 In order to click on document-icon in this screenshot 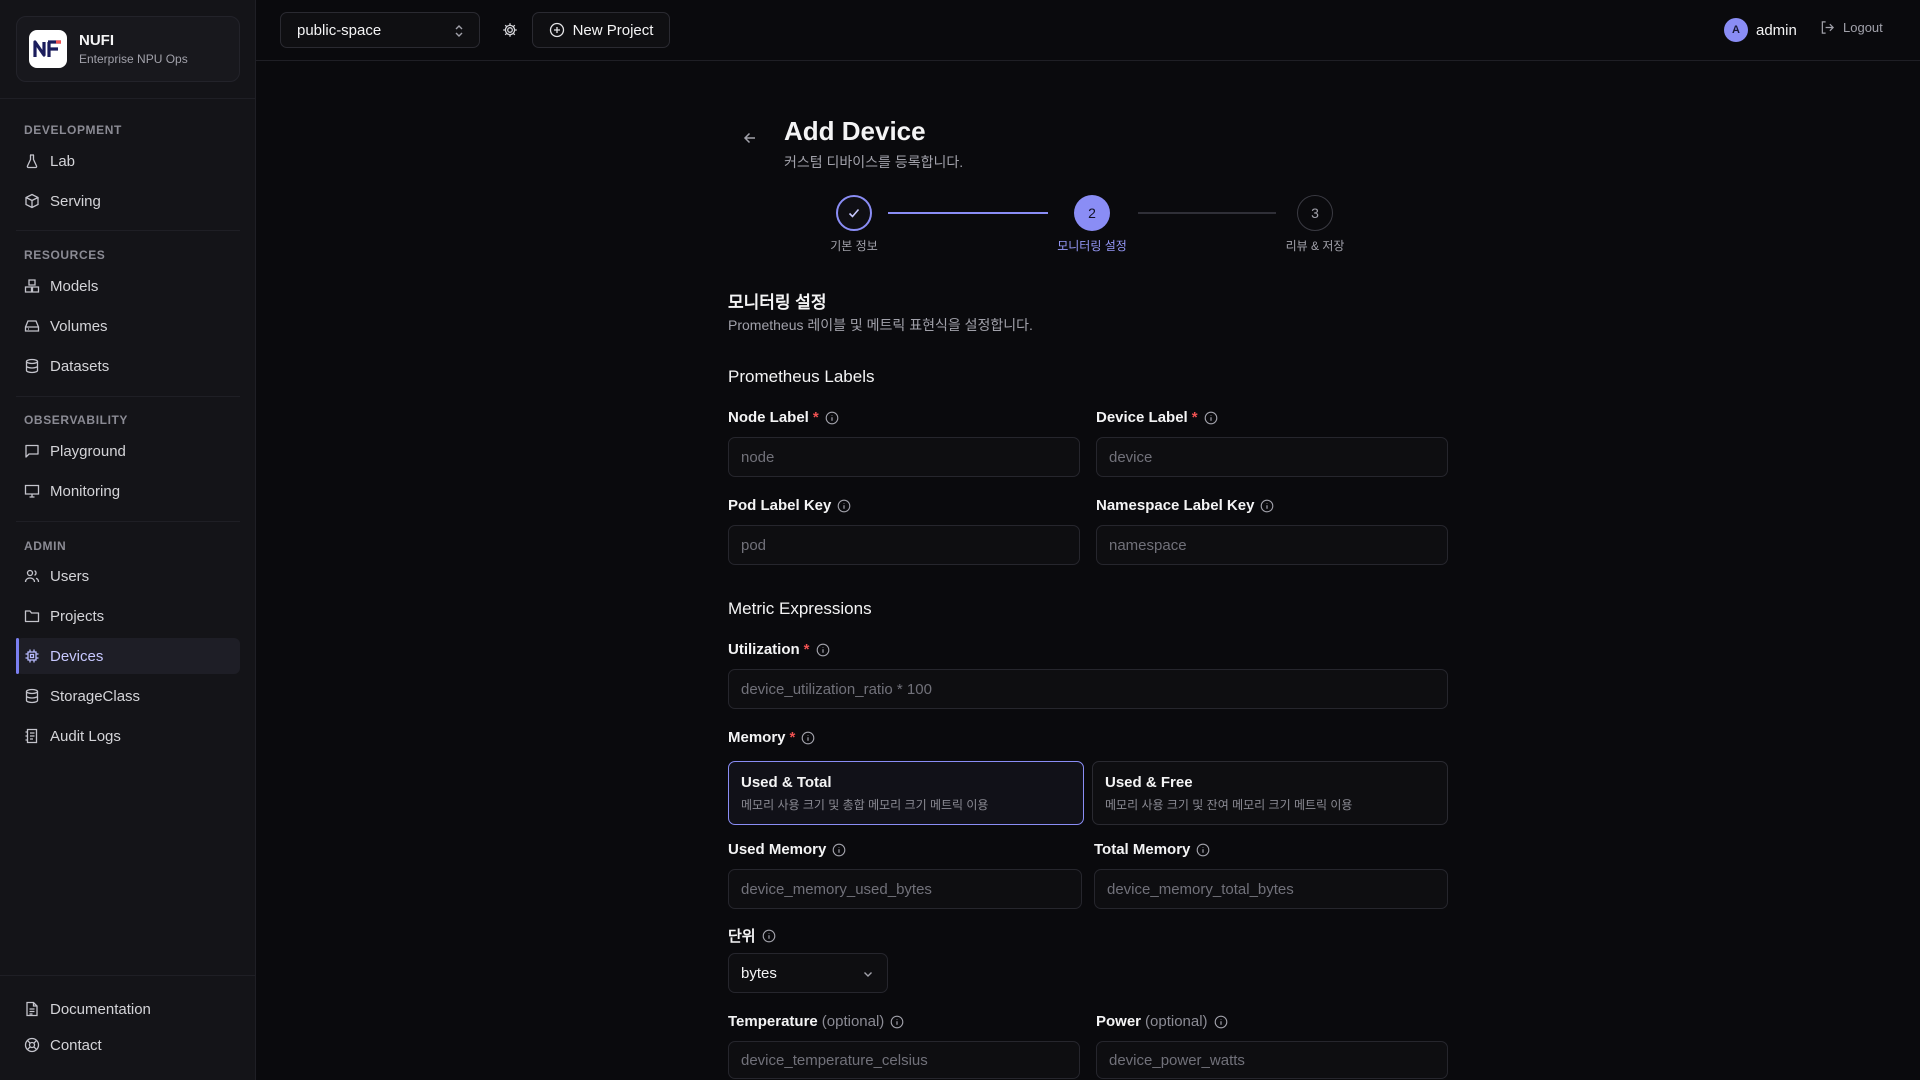, I will do `click(32, 1009)`.